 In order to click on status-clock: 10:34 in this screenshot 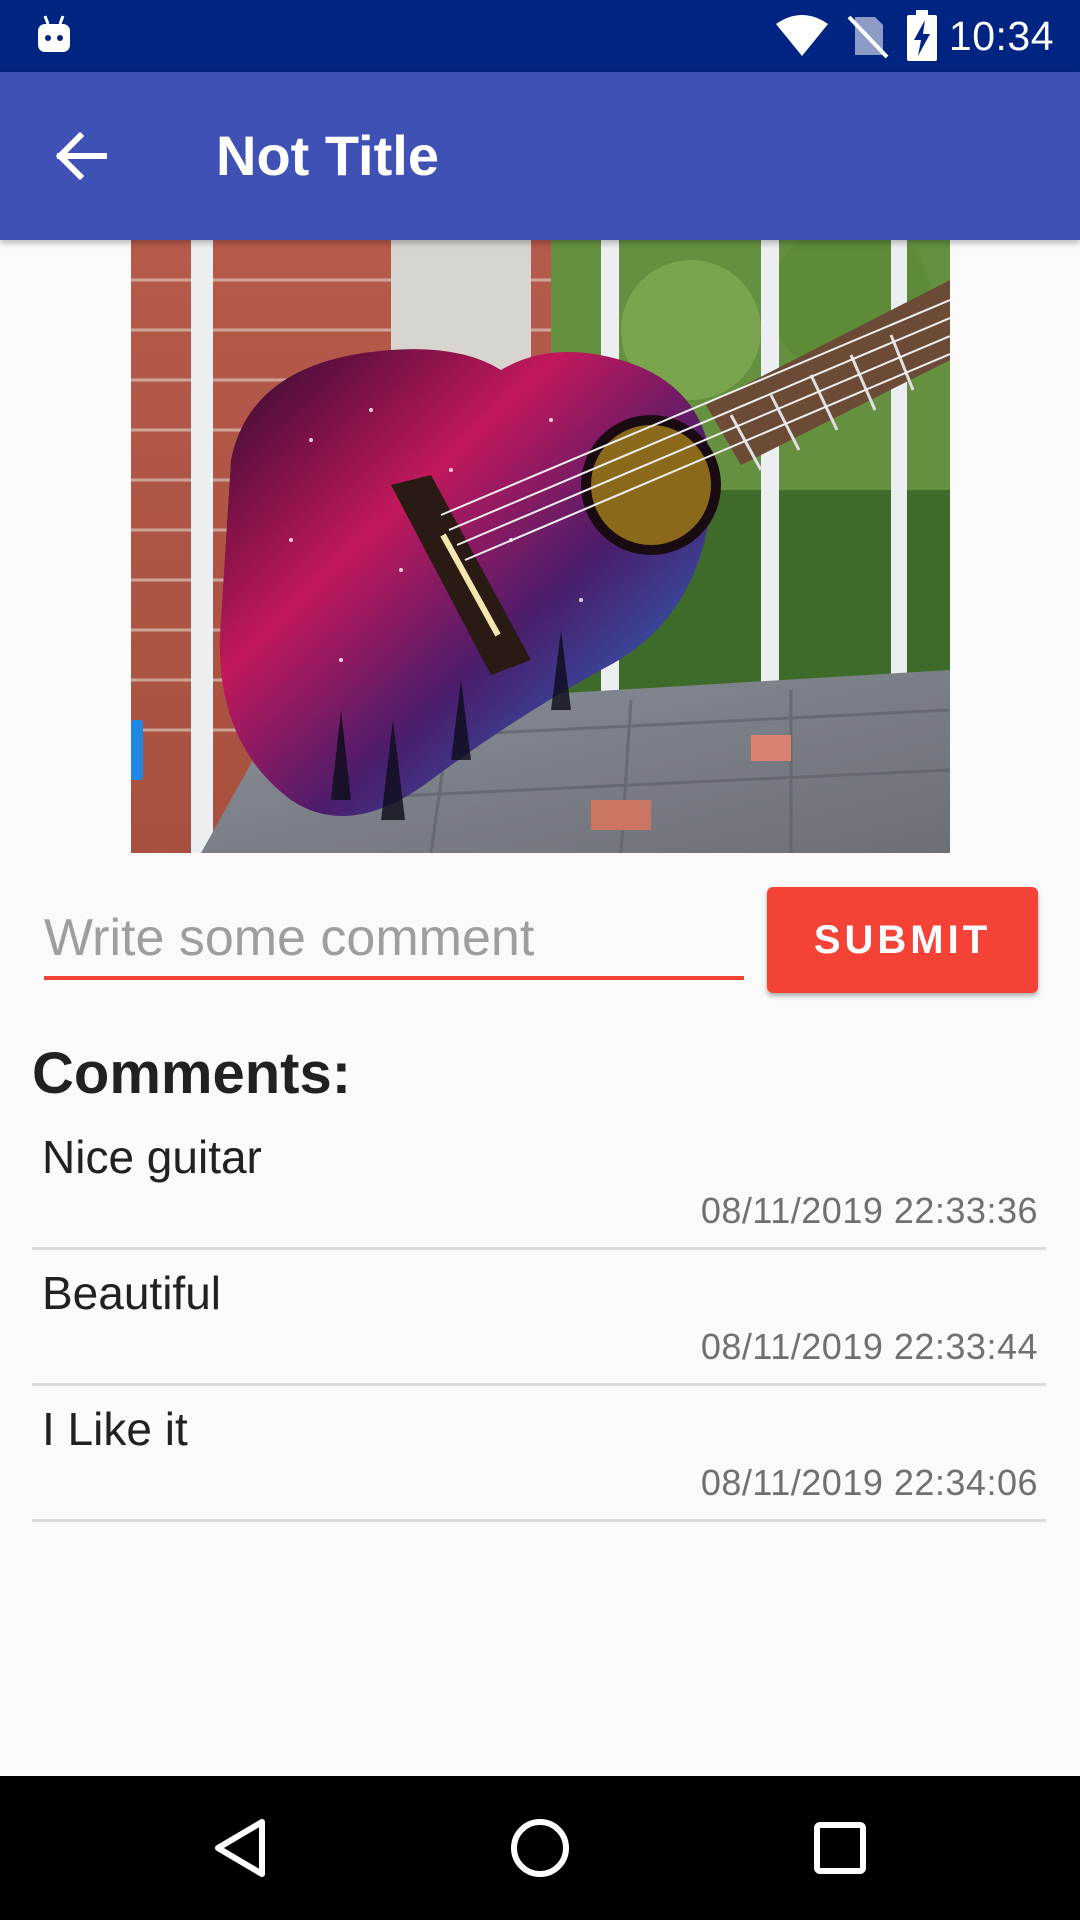, I will do `click(1001, 35)`.